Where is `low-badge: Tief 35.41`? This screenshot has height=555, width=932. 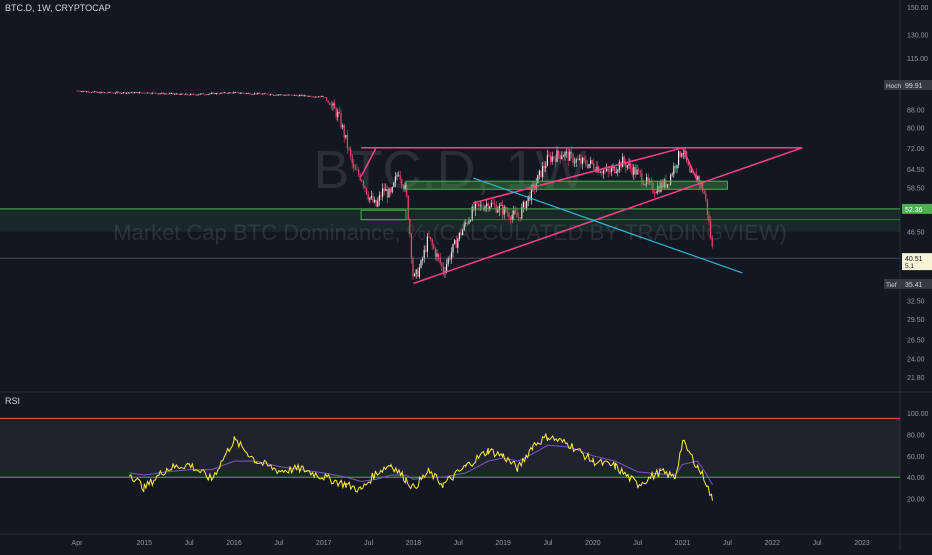
low-badge: Tief 35.41 is located at coordinates (908, 283).